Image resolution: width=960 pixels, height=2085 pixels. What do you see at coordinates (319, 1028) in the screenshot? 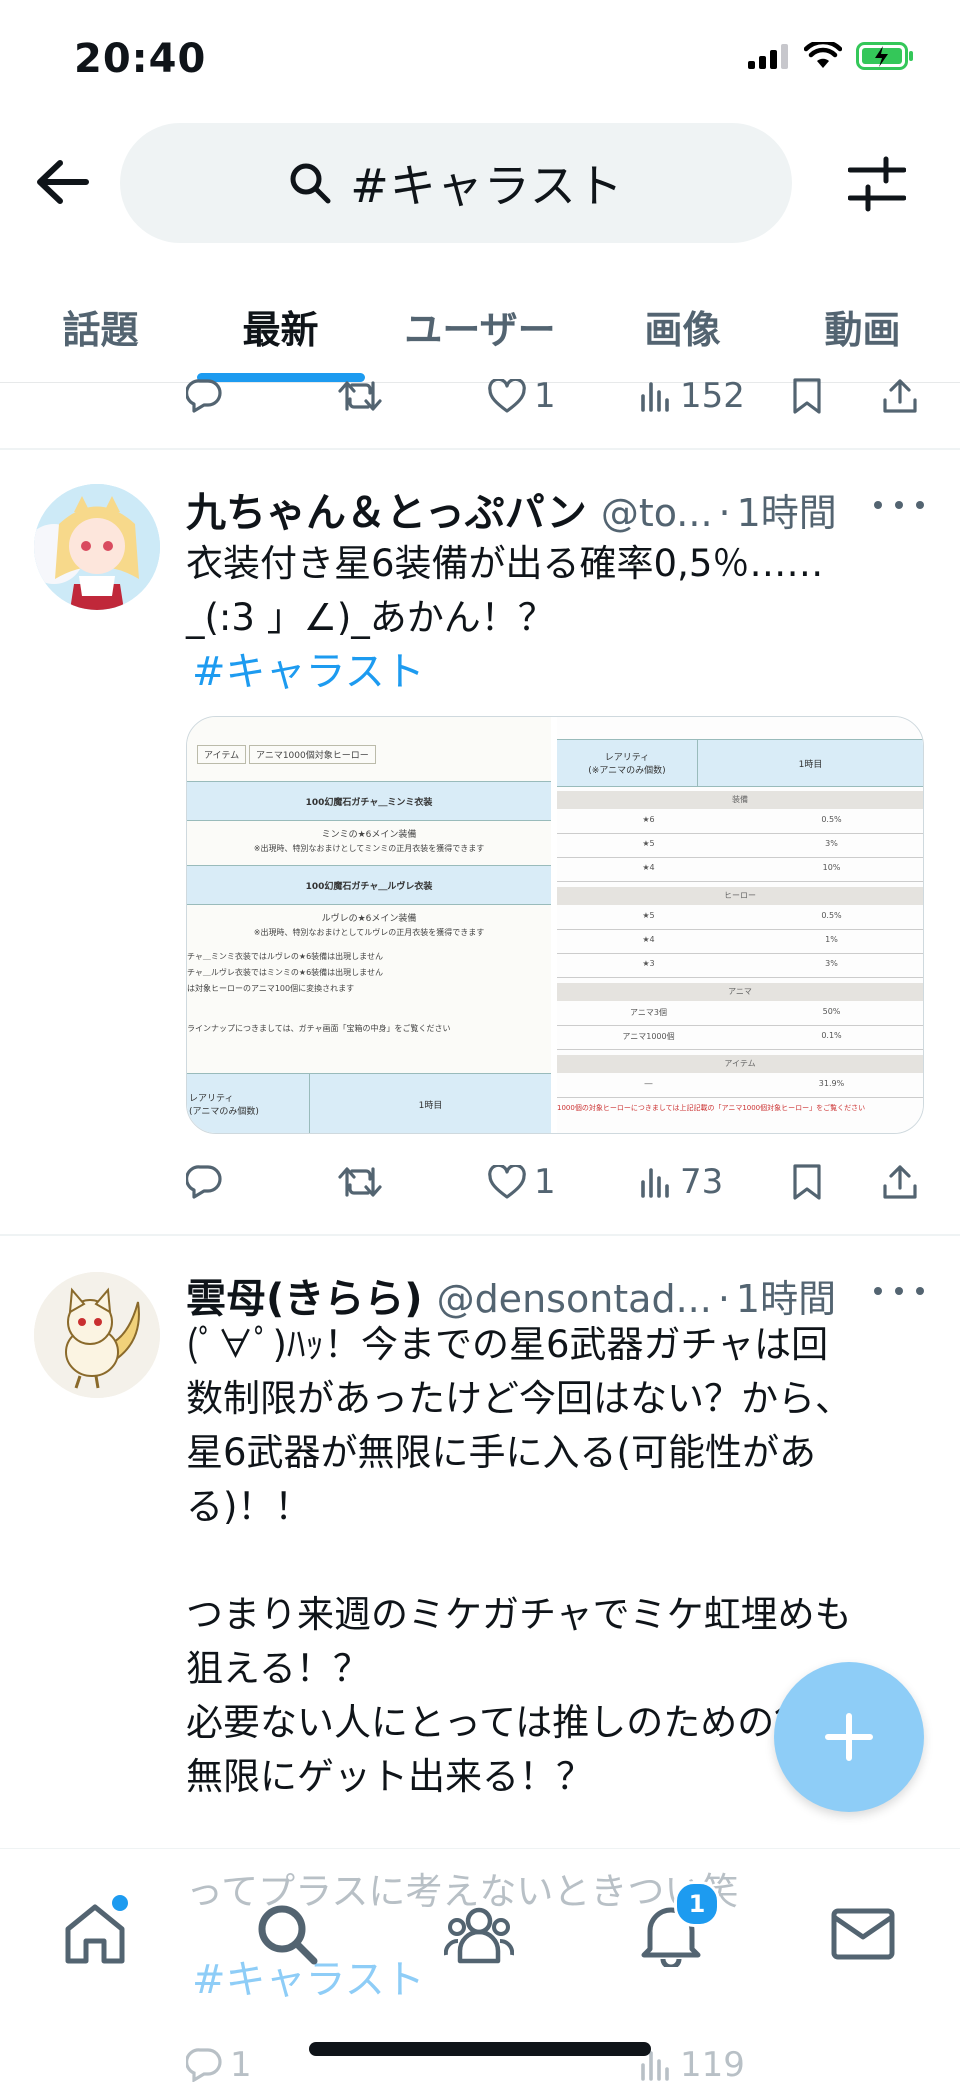
I see `image-text: ラインナップにつきましては、ガチャ画面「宝箱の中身」をご覧ください` at bounding box center [319, 1028].